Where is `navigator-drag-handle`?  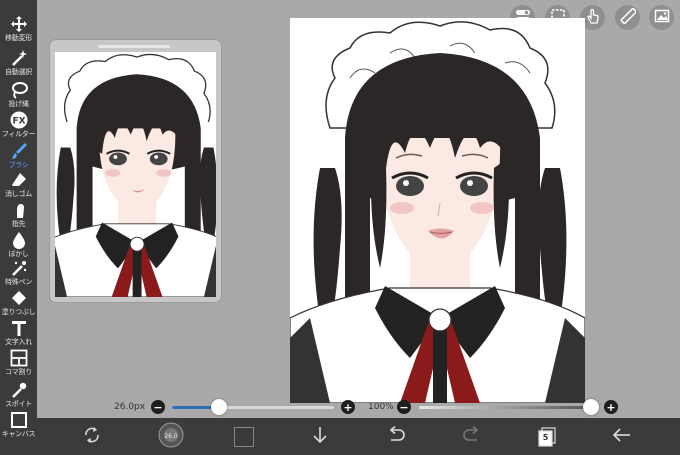
navigator-drag-handle is located at coordinates (134, 46).